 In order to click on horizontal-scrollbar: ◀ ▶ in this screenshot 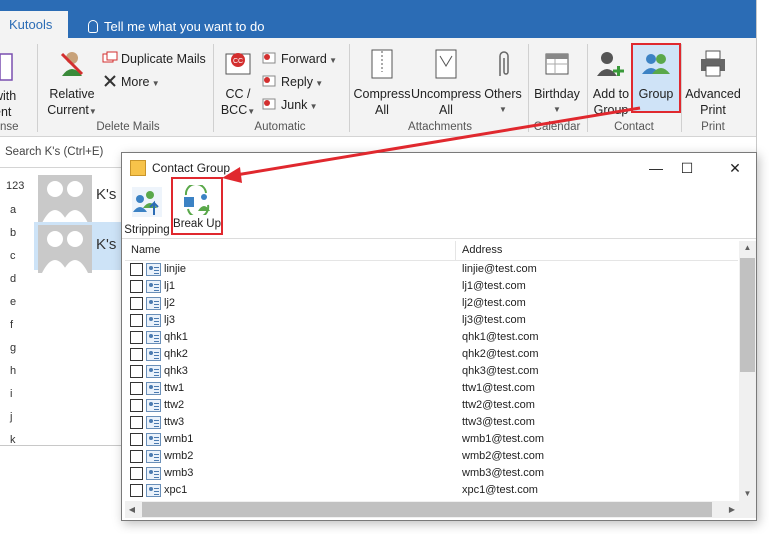, I will do `click(432, 509)`.